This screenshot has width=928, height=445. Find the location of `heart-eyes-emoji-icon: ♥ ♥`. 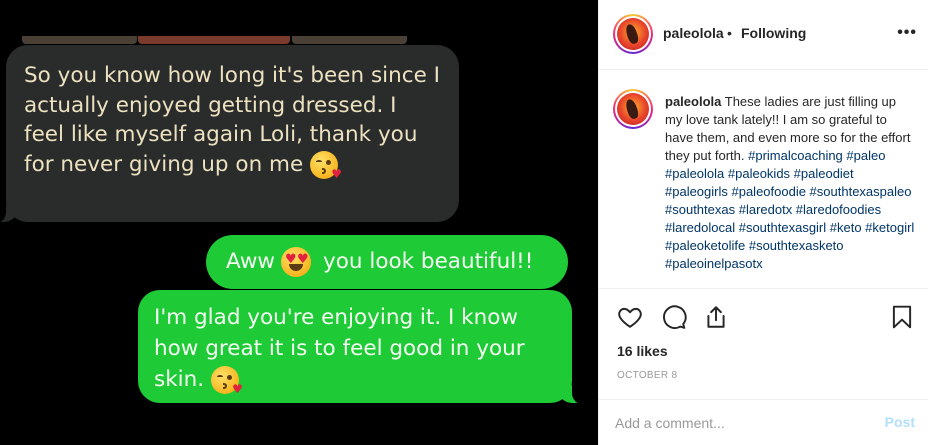

heart-eyes-emoji-icon: ♥ ♥ is located at coordinates (296, 262).